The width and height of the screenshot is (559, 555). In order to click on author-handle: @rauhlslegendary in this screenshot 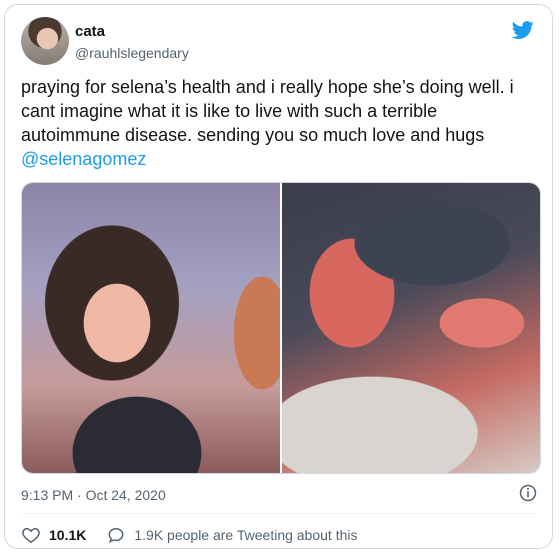, I will do `click(132, 53)`.